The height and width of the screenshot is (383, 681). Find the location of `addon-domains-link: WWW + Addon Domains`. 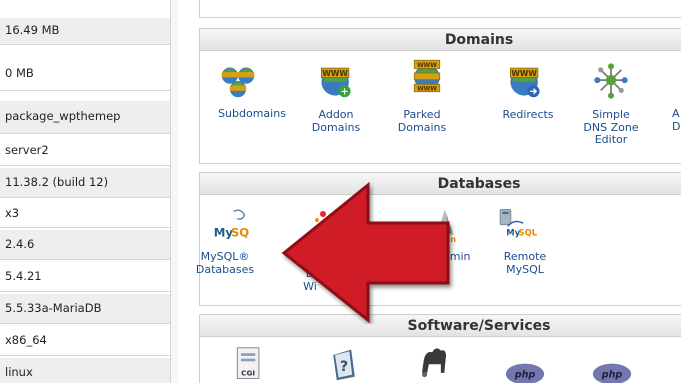

addon-domains-link: WWW + Addon Domains is located at coordinates (336, 103).